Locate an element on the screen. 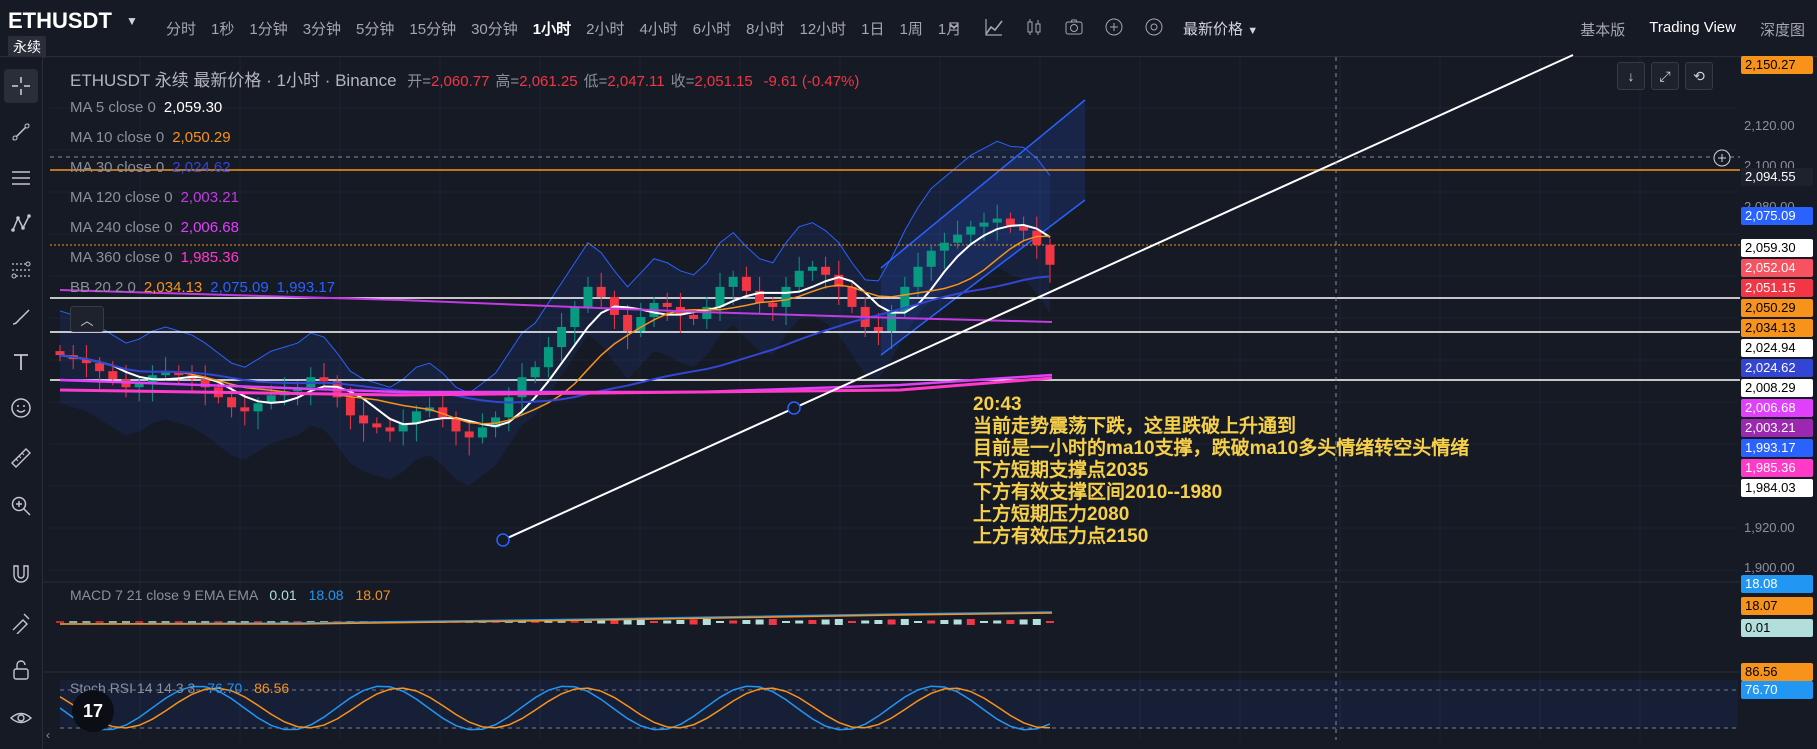  ohlc-label-0: 开= is located at coordinates (419, 81).